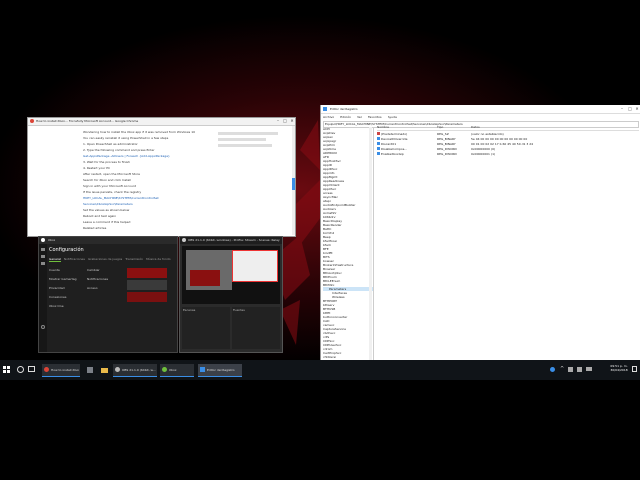 The image size is (640, 480). Describe the element at coordinates (108, 240) in the screenshot. I see `xbox-titlebar: Xbox` at that location.